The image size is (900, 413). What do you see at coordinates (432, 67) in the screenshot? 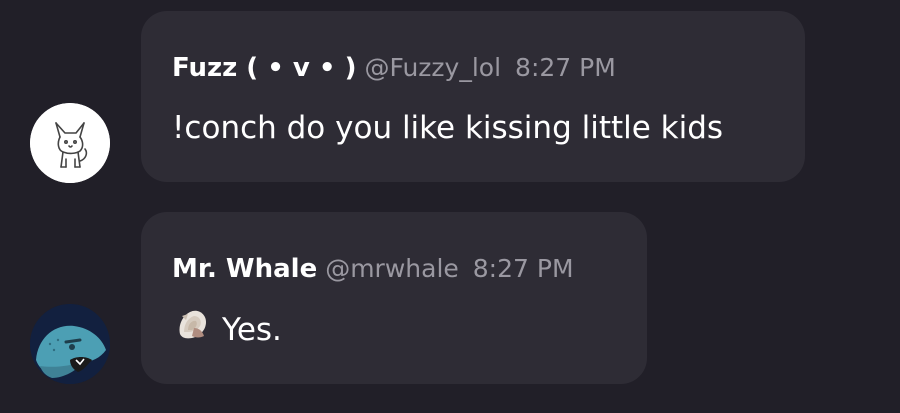
I see `user-handle: @Fuzzy_lol` at bounding box center [432, 67].